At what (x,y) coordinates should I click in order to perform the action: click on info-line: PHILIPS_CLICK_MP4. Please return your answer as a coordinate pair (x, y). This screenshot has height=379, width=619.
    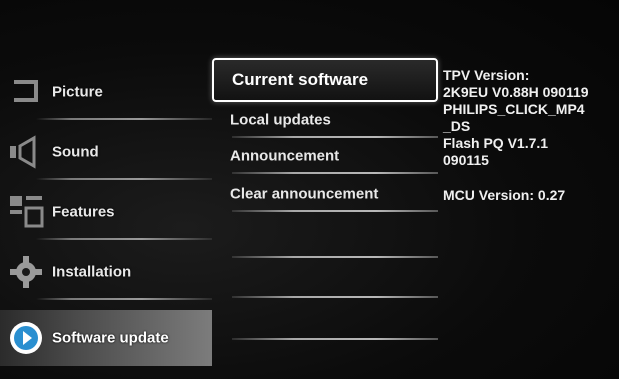
    Looking at the image, I should click on (514, 109).